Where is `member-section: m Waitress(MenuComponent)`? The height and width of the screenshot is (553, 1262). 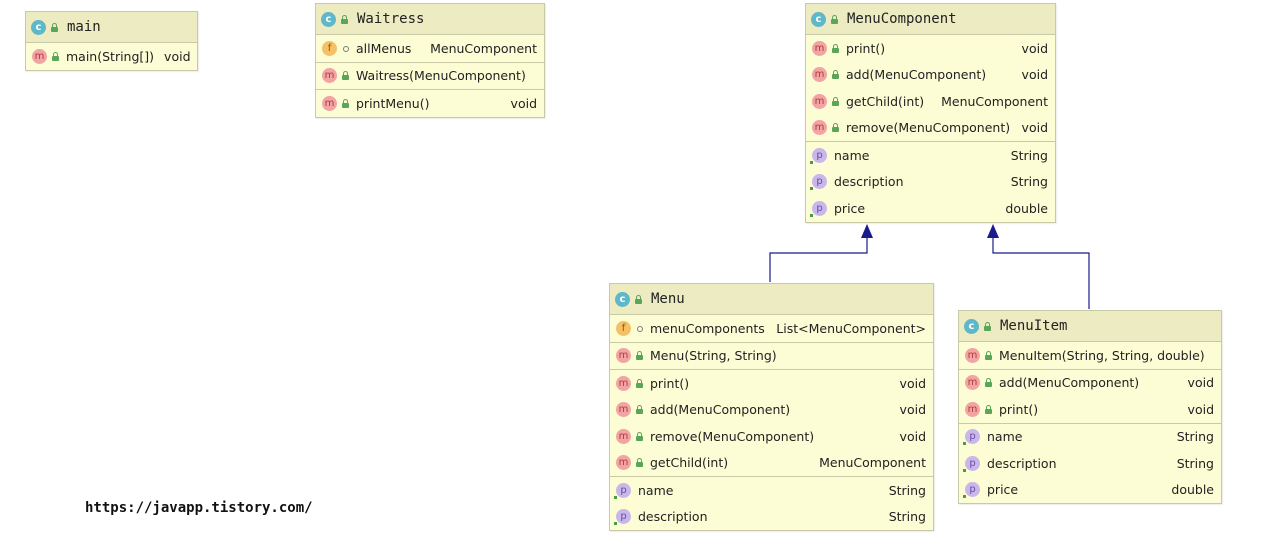
member-section: m Waitress(MenuComponent) is located at coordinates (430, 76).